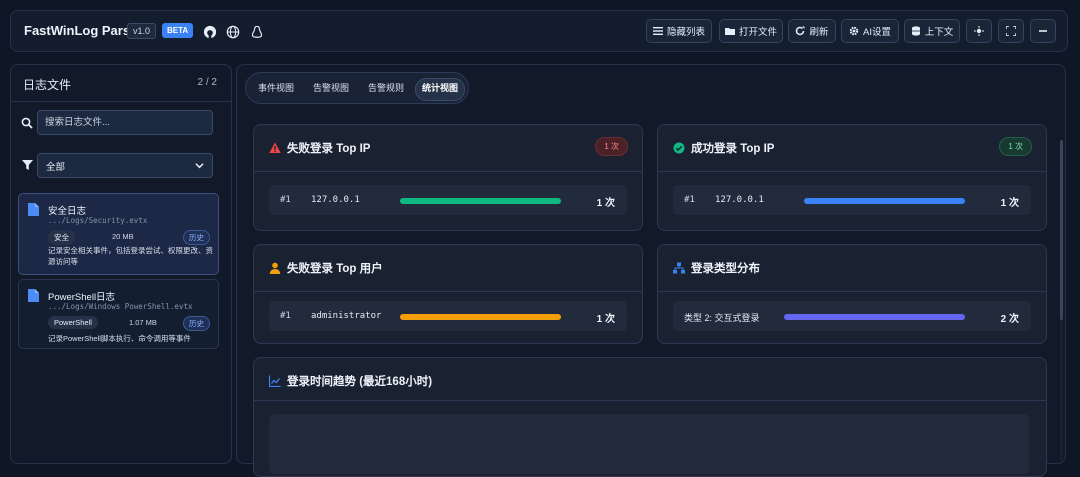 This screenshot has width=1080, height=477. What do you see at coordinates (852, 294) in the screenshot?
I see `logon-type-distribution-card: 登录类型分布 类型 2: 交互式登录 2 次` at bounding box center [852, 294].